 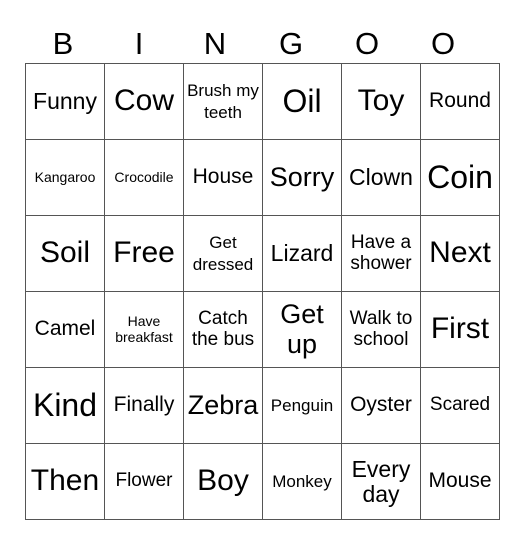 I want to click on bingo-cell: Funny, so click(x=65, y=101).